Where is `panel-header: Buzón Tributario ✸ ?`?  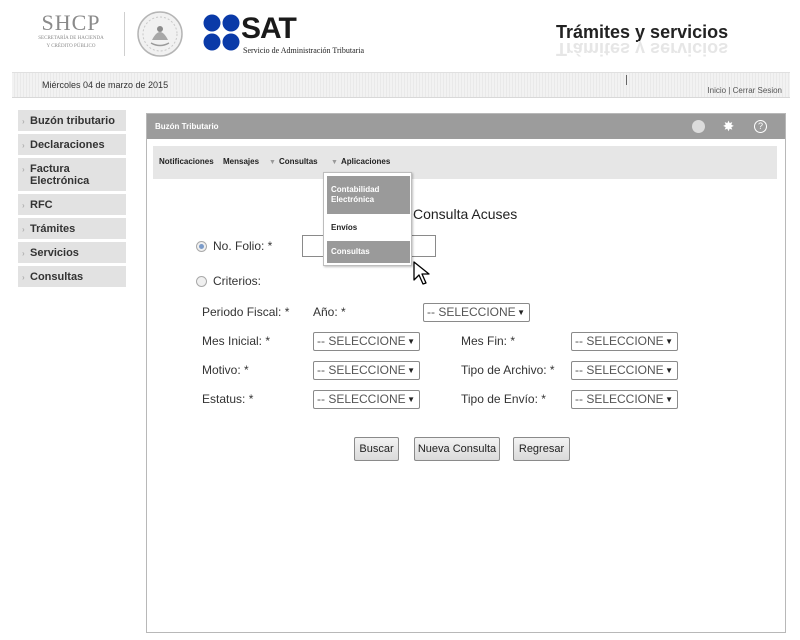 panel-header: Buzón Tributario ✸ ? is located at coordinates (466, 126).